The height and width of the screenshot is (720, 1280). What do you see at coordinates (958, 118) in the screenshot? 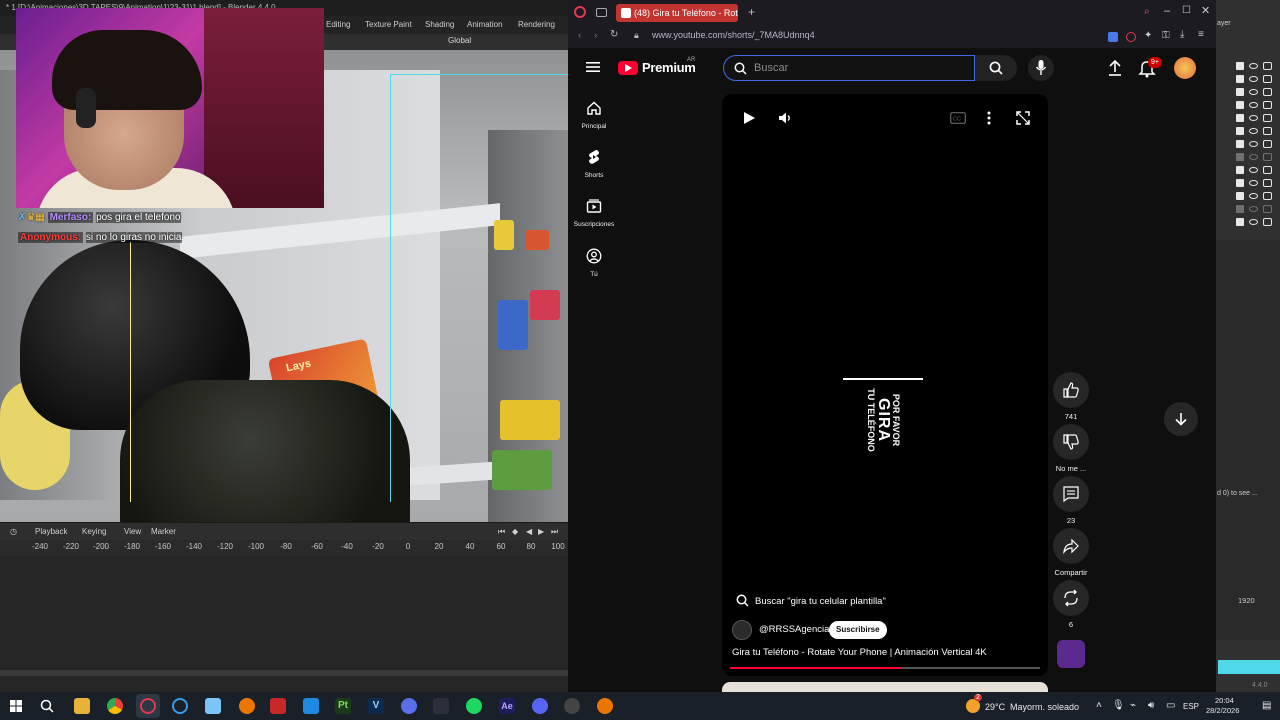
I see `captions-icon: CC` at bounding box center [958, 118].